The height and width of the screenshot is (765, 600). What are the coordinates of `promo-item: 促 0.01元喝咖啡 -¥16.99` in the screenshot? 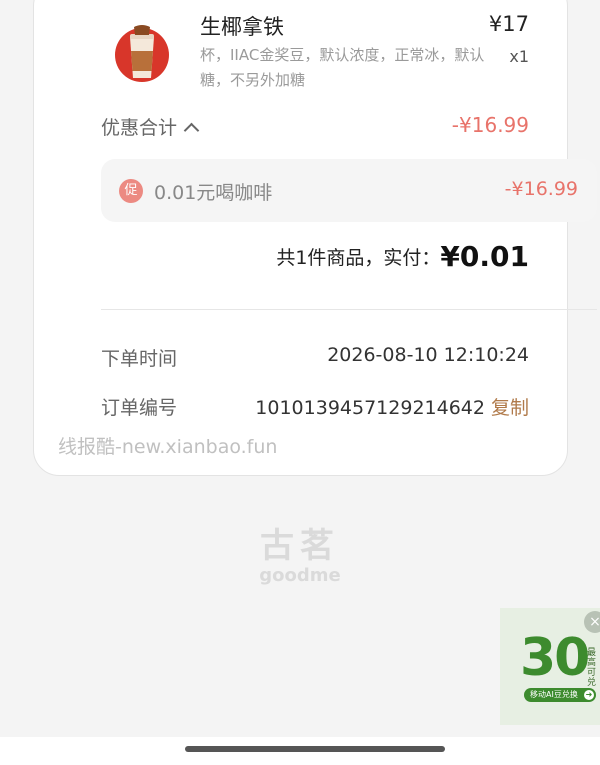 It's located at (349, 190).